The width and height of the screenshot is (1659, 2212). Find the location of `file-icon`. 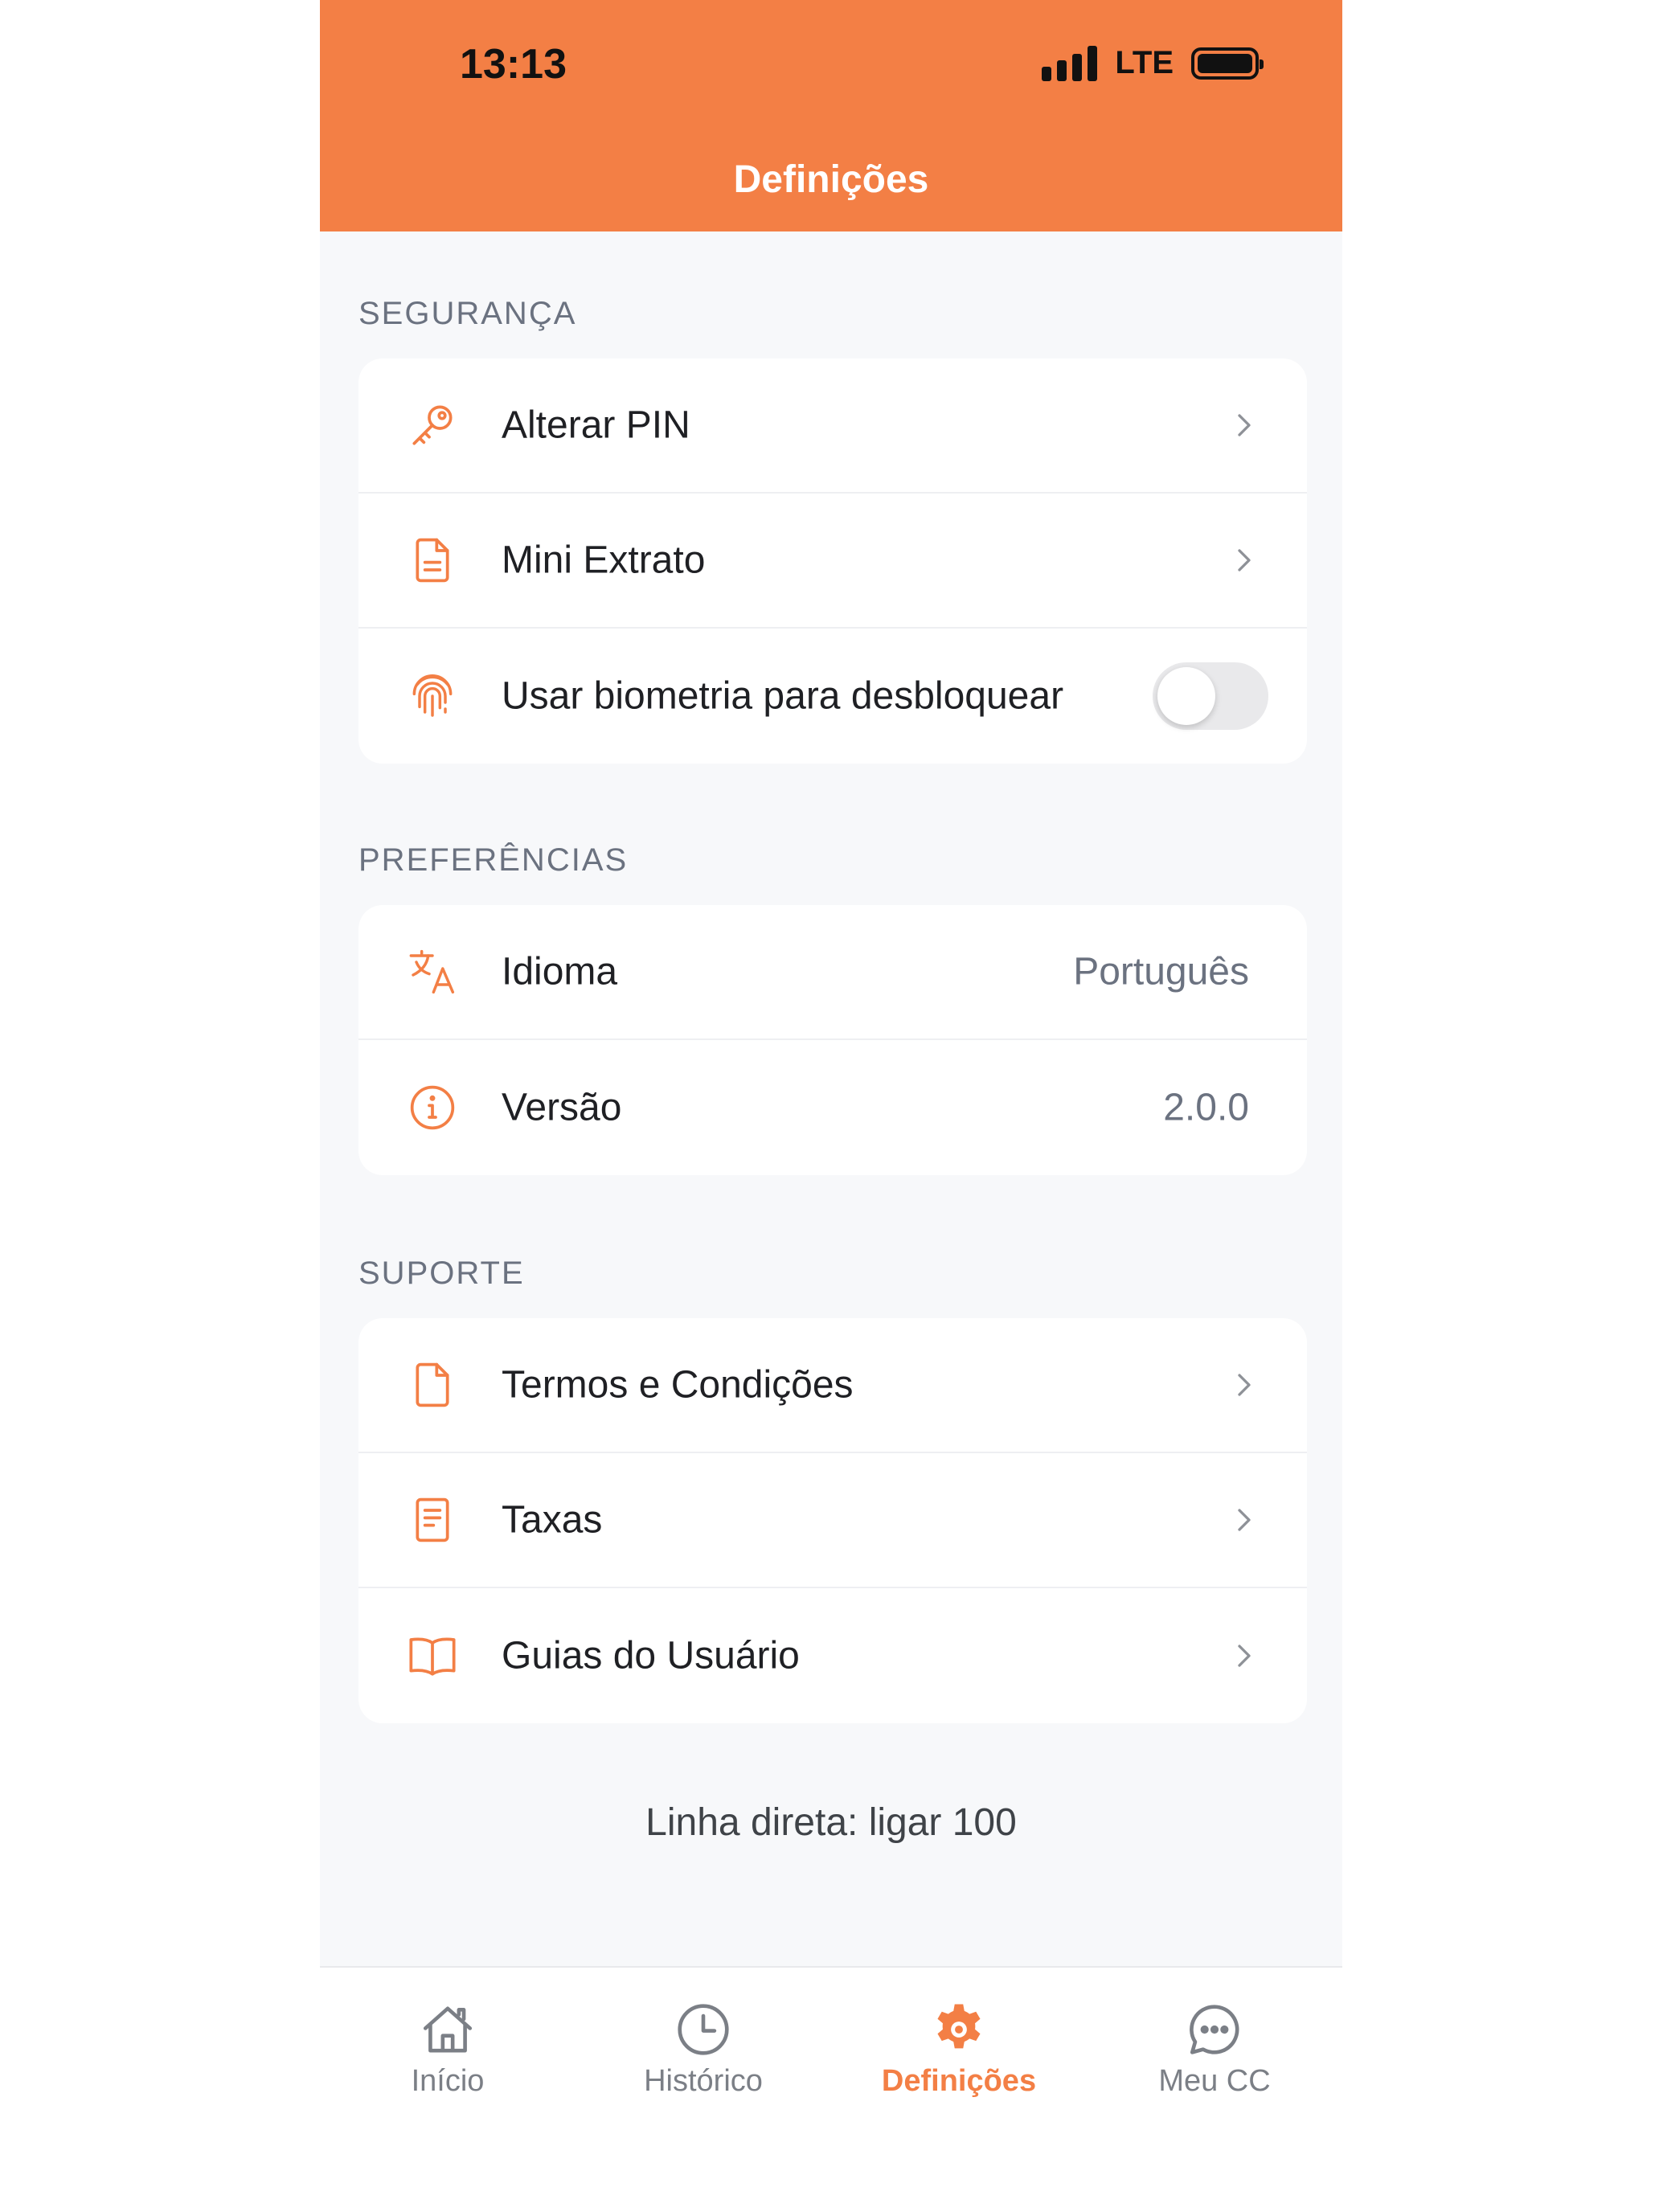

file-icon is located at coordinates (432, 1385).